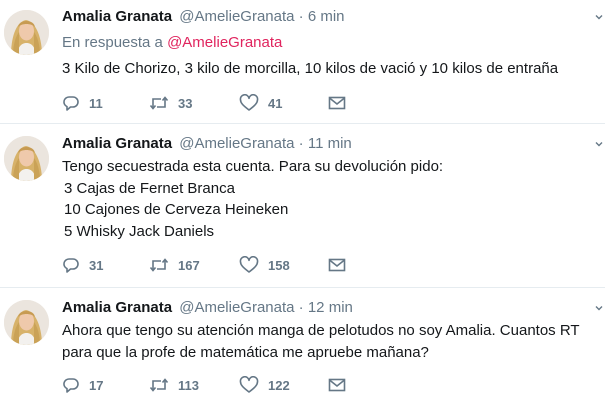 This screenshot has height=405, width=605. I want to click on reply-button: 11, so click(82, 103).